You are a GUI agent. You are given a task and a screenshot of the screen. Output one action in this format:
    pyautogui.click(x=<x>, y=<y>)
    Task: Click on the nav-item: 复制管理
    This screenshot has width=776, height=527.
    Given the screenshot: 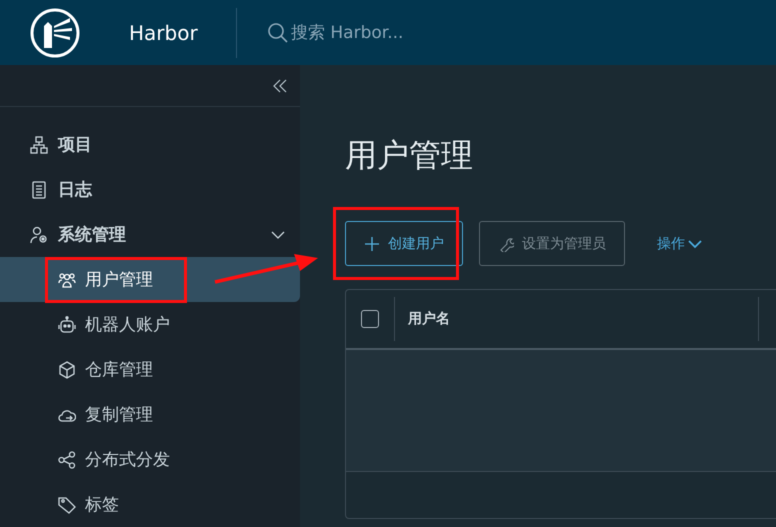 What is the action you would take?
    pyautogui.click(x=150, y=414)
    